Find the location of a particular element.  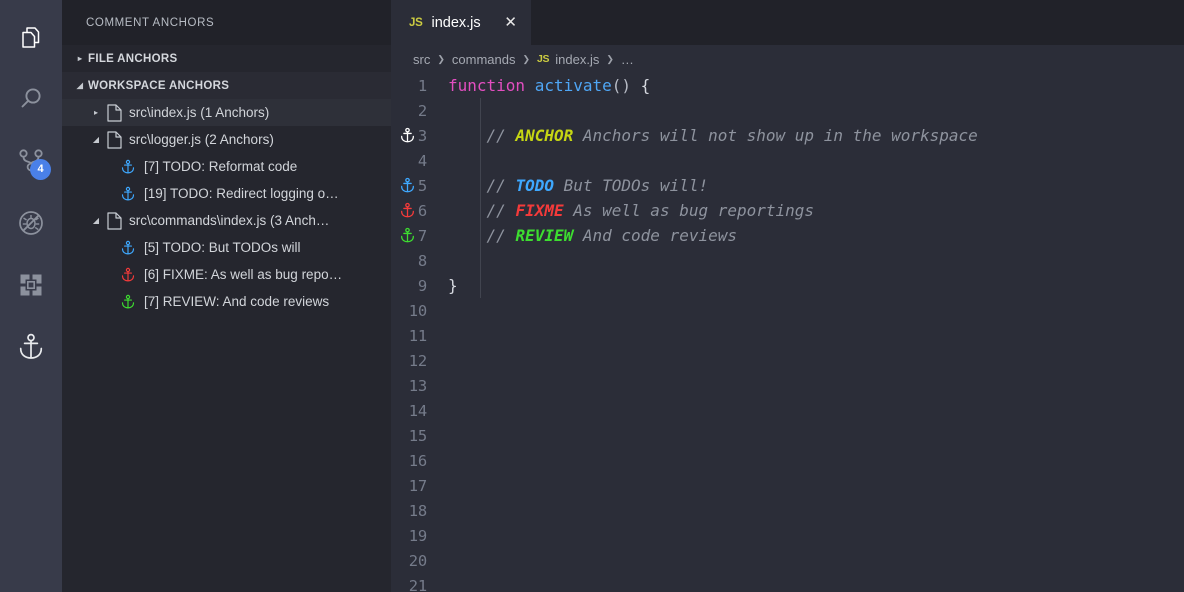

section-header-file-anchors: ▸ FILE ANCHORS is located at coordinates (226, 58).